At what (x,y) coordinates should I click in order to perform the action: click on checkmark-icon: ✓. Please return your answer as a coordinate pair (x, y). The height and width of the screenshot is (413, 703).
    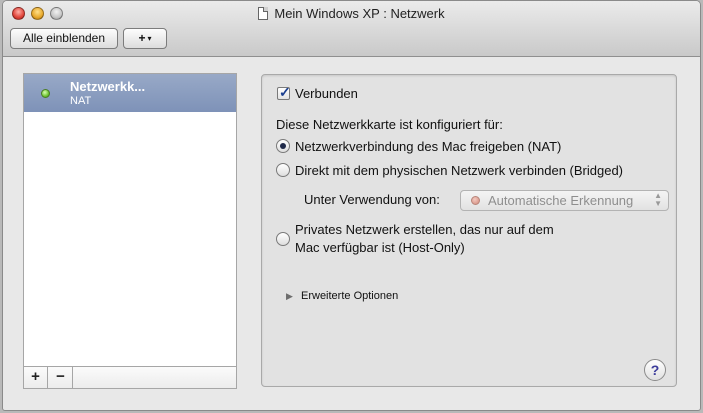
    Looking at the image, I should click on (285, 92).